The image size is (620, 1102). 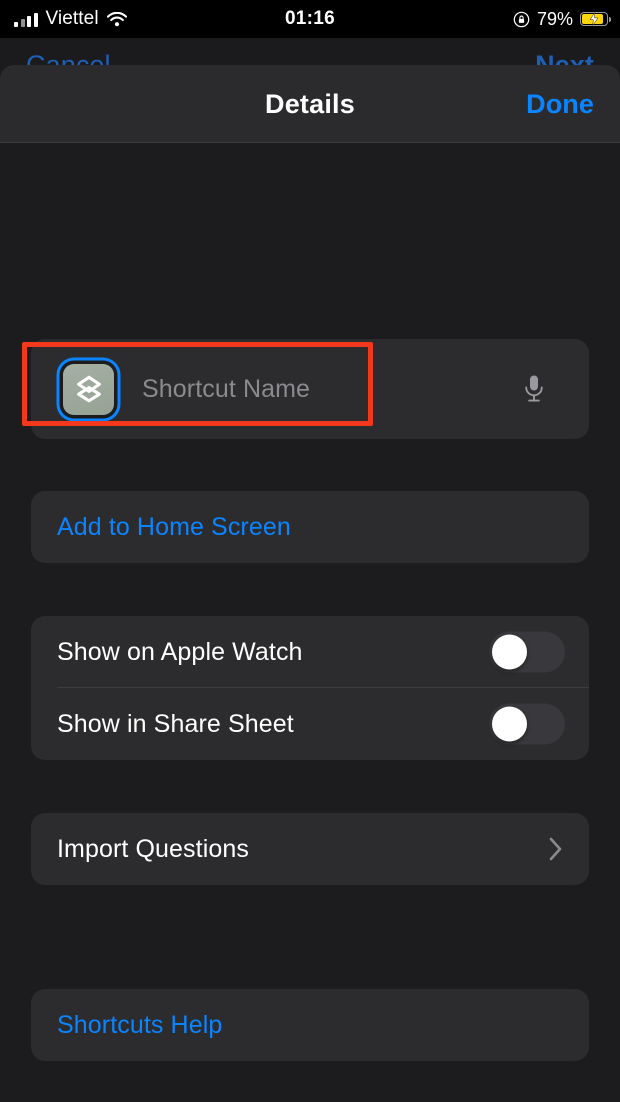 I want to click on import-questions-card: Import Questions, so click(x=310, y=849).